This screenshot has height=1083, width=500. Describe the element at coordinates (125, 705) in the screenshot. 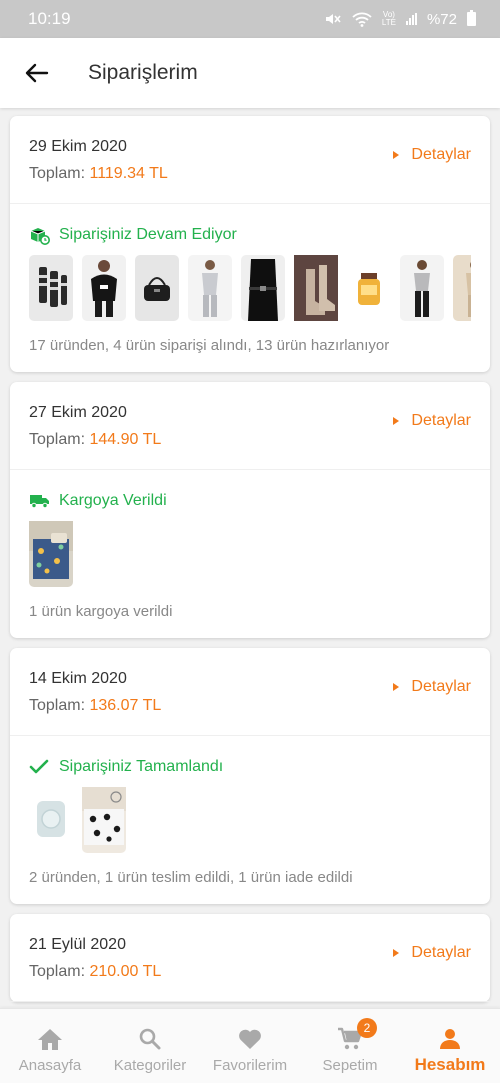

I see `order-total-amount: 136.07 TL` at that location.